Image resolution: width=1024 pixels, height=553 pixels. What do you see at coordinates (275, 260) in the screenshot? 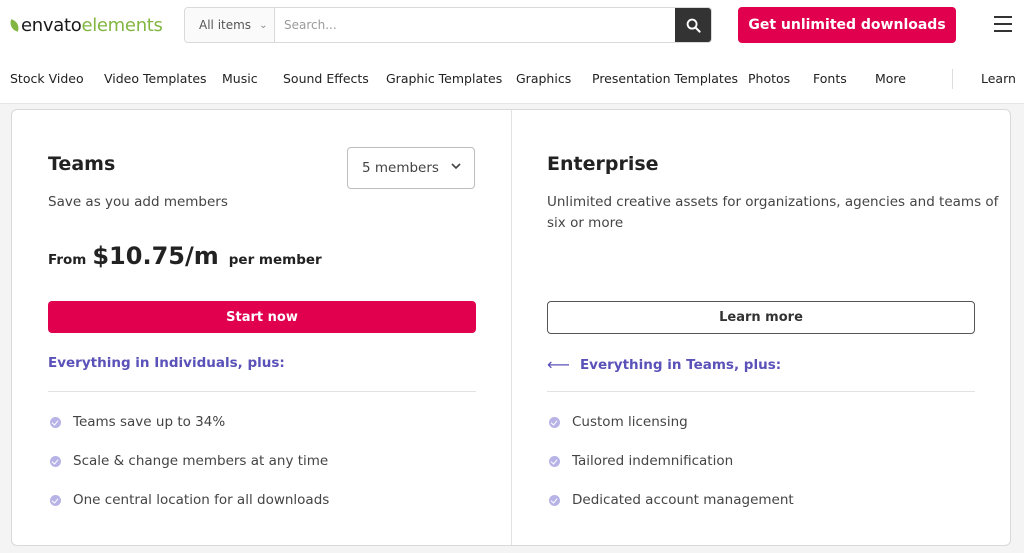
I see `price-unit: per member` at bounding box center [275, 260].